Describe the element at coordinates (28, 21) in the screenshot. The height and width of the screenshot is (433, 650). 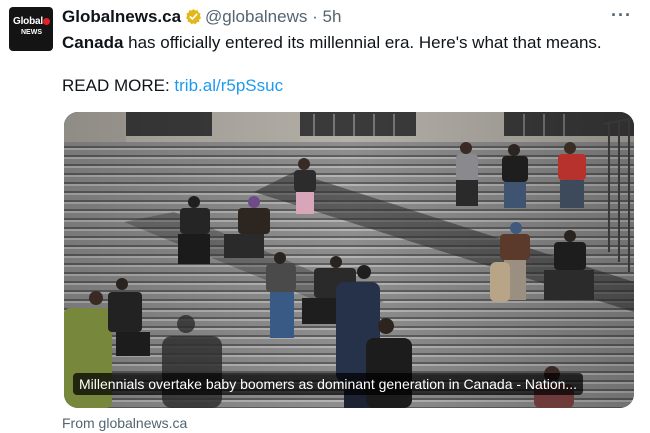
I see `avatar-logo-text: Global` at that location.